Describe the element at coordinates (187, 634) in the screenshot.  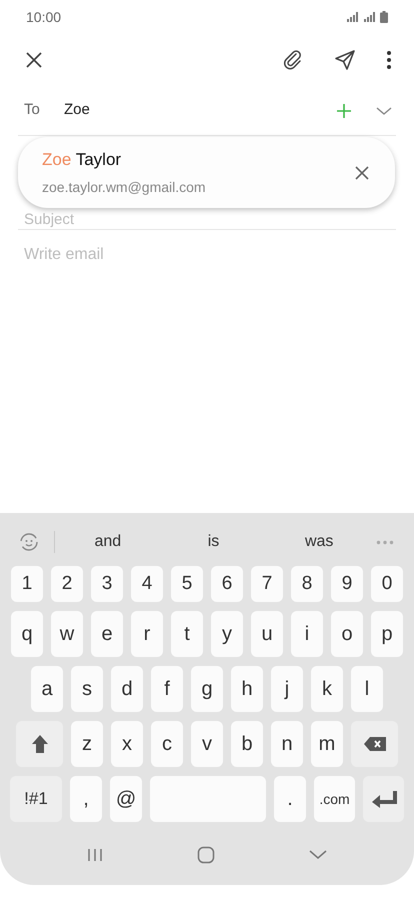
I see `key: t` at that location.